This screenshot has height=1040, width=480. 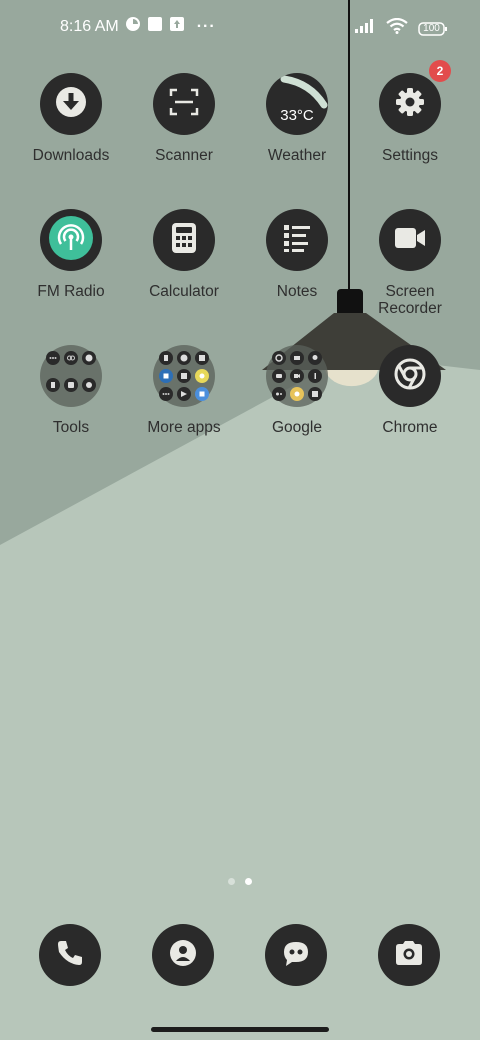 What do you see at coordinates (409, 155) in the screenshot?
I see `app-label: Settings` at bounding box center [409, 155].